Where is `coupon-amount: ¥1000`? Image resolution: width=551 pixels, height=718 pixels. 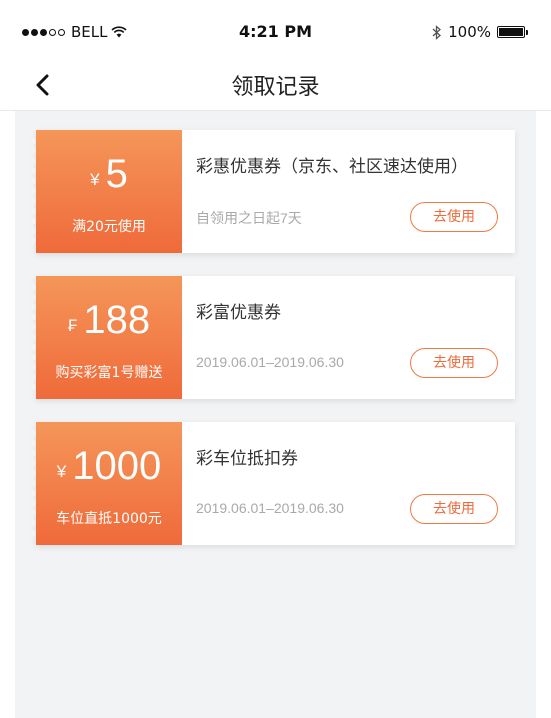
coupon-amount: ¥1000 is located at coordinates (109, 466).